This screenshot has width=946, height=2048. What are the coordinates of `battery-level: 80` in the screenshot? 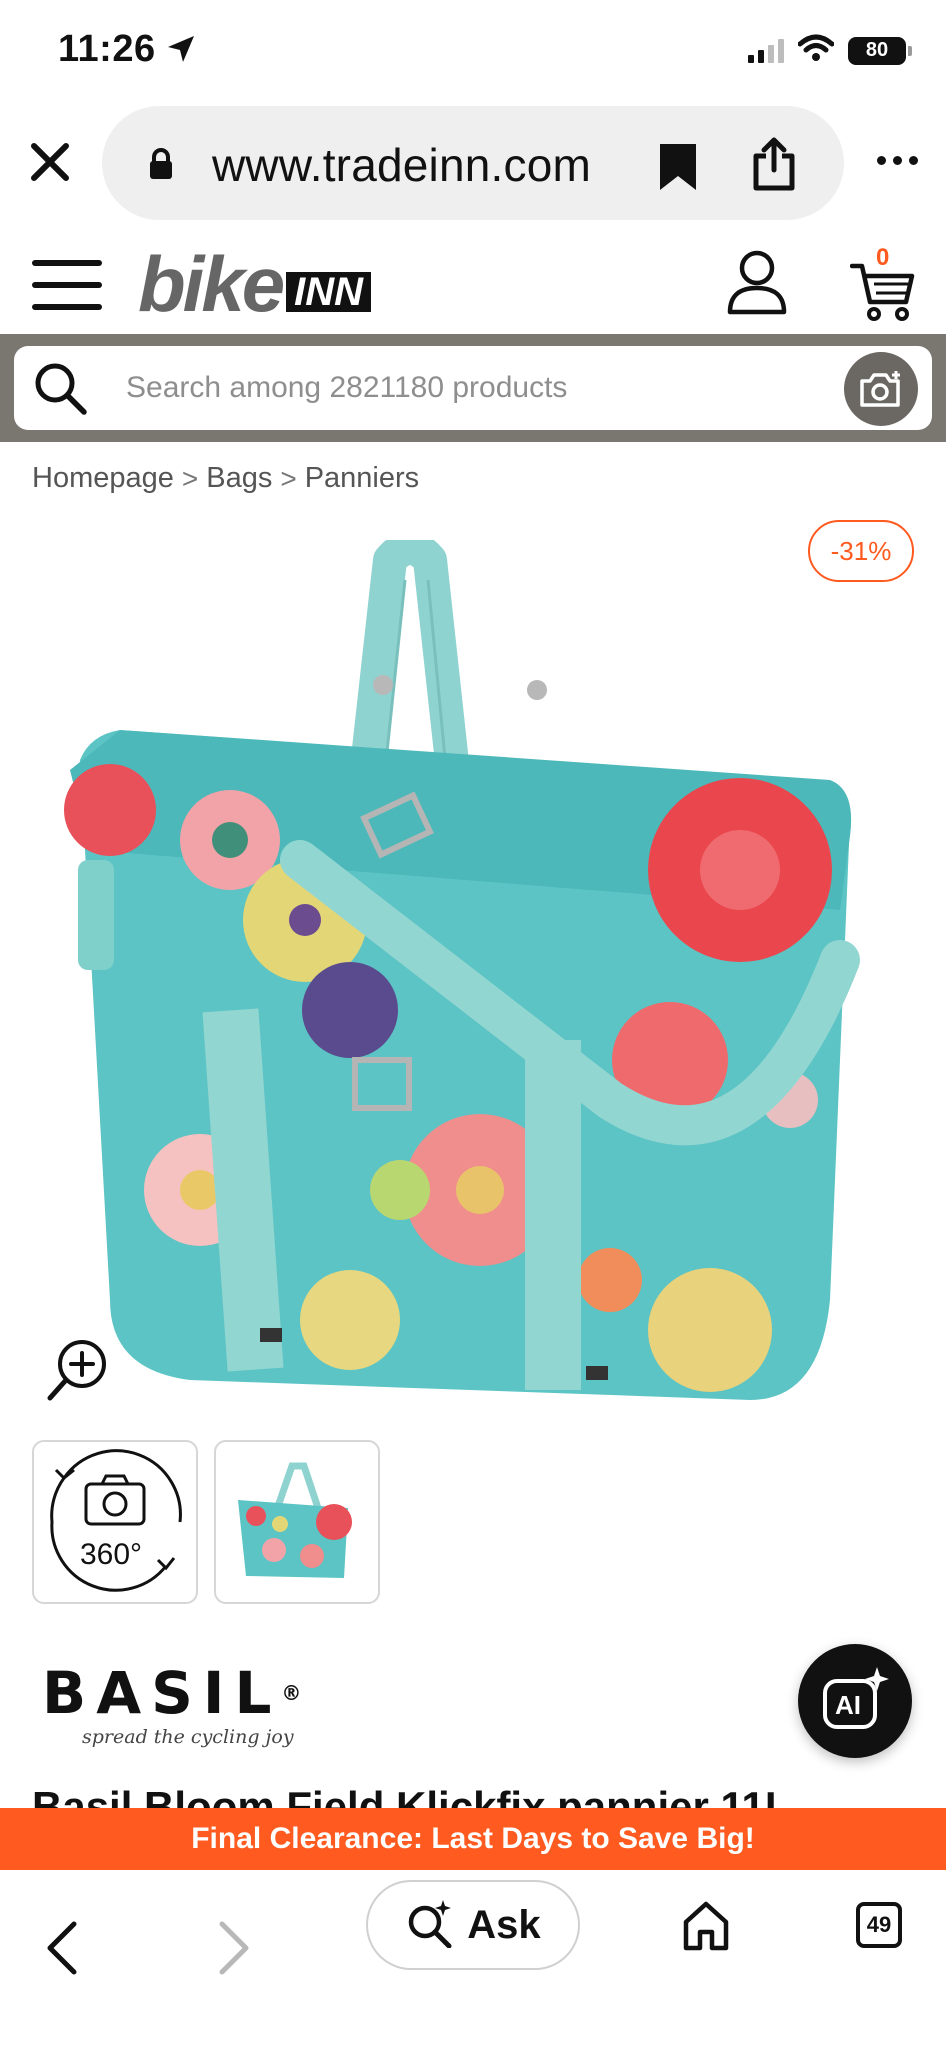 It's located at (877, 50).